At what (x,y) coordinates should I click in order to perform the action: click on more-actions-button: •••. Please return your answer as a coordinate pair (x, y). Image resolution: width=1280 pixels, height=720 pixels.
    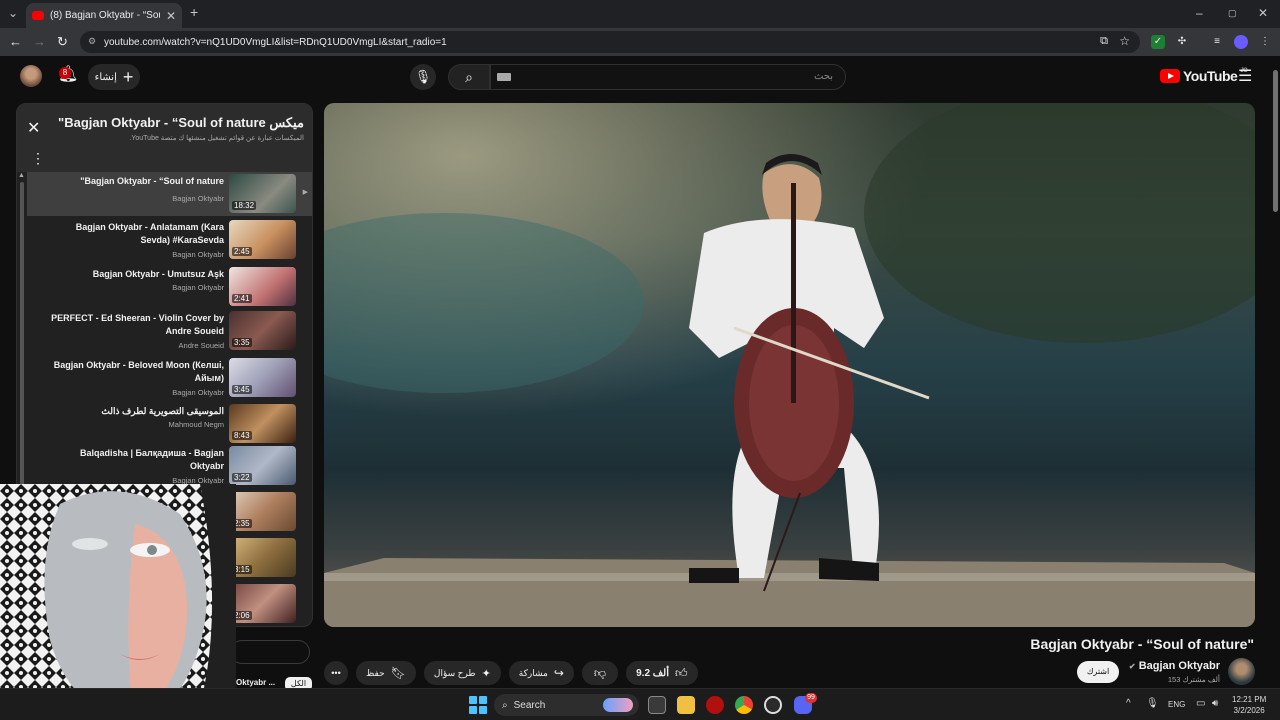
    Looking at the image, I should click on (336, 673).